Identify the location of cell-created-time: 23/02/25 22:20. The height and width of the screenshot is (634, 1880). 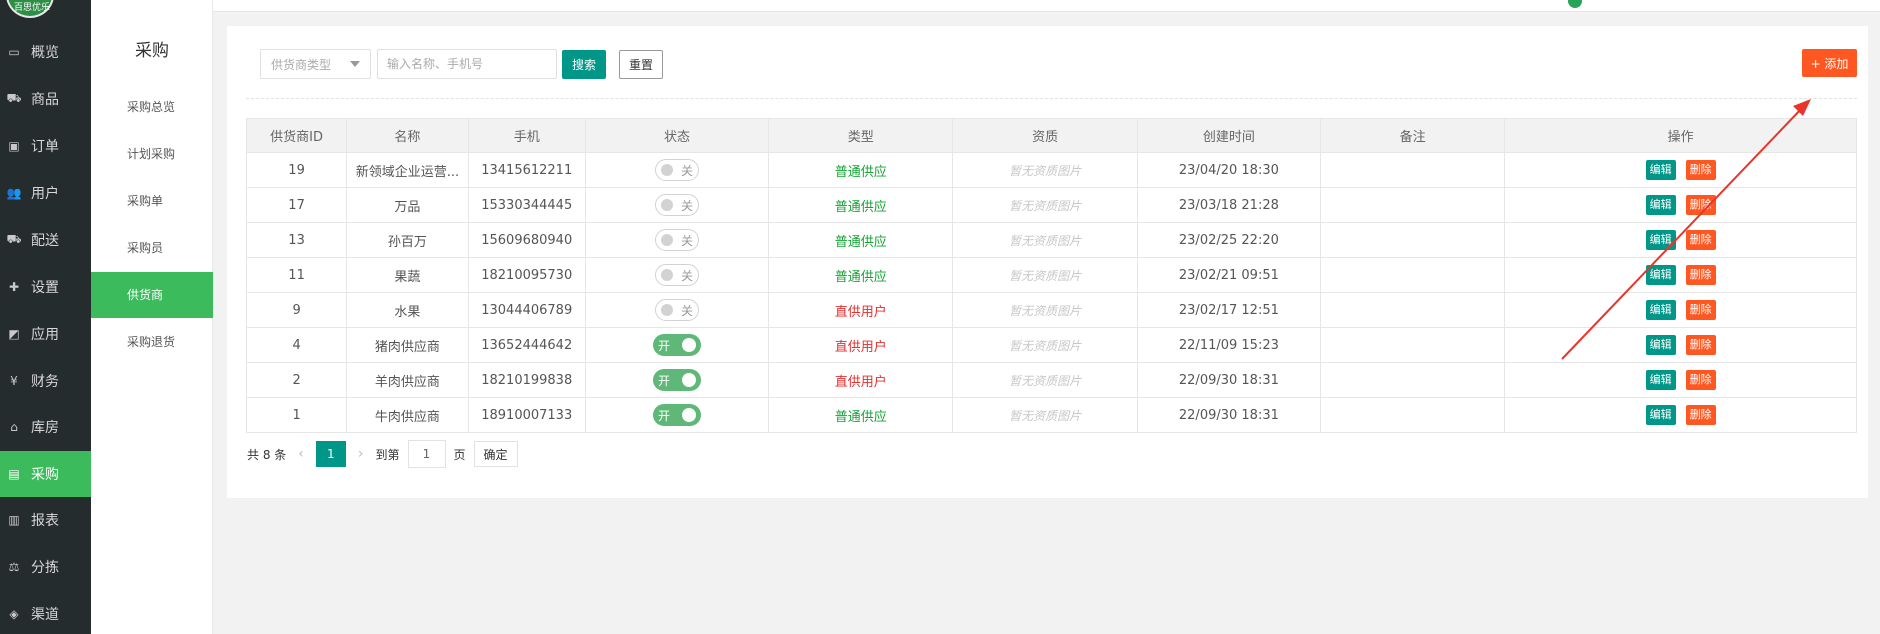
(1229, 240).